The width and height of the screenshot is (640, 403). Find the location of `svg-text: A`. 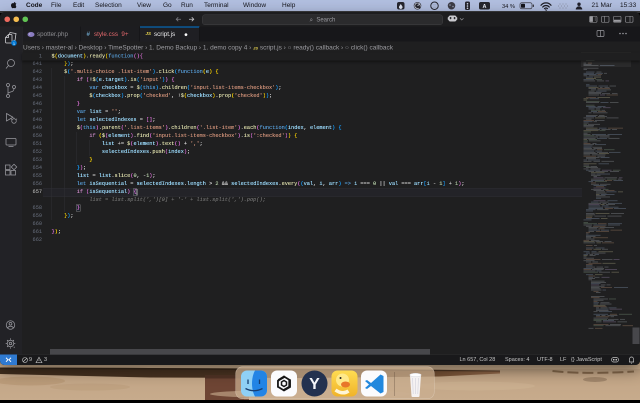

svg-text: A is located at coordinates (485, 7).